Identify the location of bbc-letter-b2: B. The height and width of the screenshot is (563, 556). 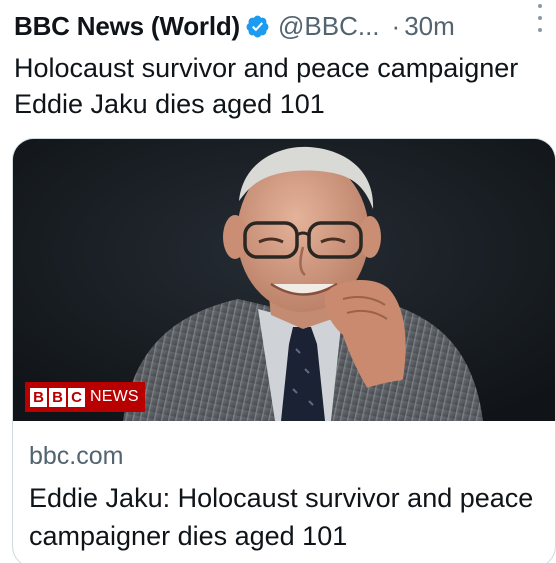
(57, 397).